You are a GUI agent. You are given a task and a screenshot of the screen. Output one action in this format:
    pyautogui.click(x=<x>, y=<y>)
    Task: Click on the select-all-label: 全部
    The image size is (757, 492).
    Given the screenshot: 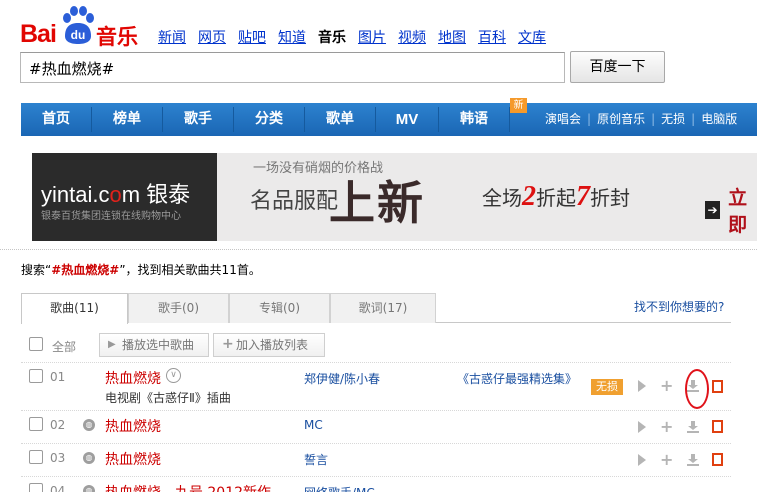 What is the action you would take?
    pyautogui.click(x=64, y=347)
    